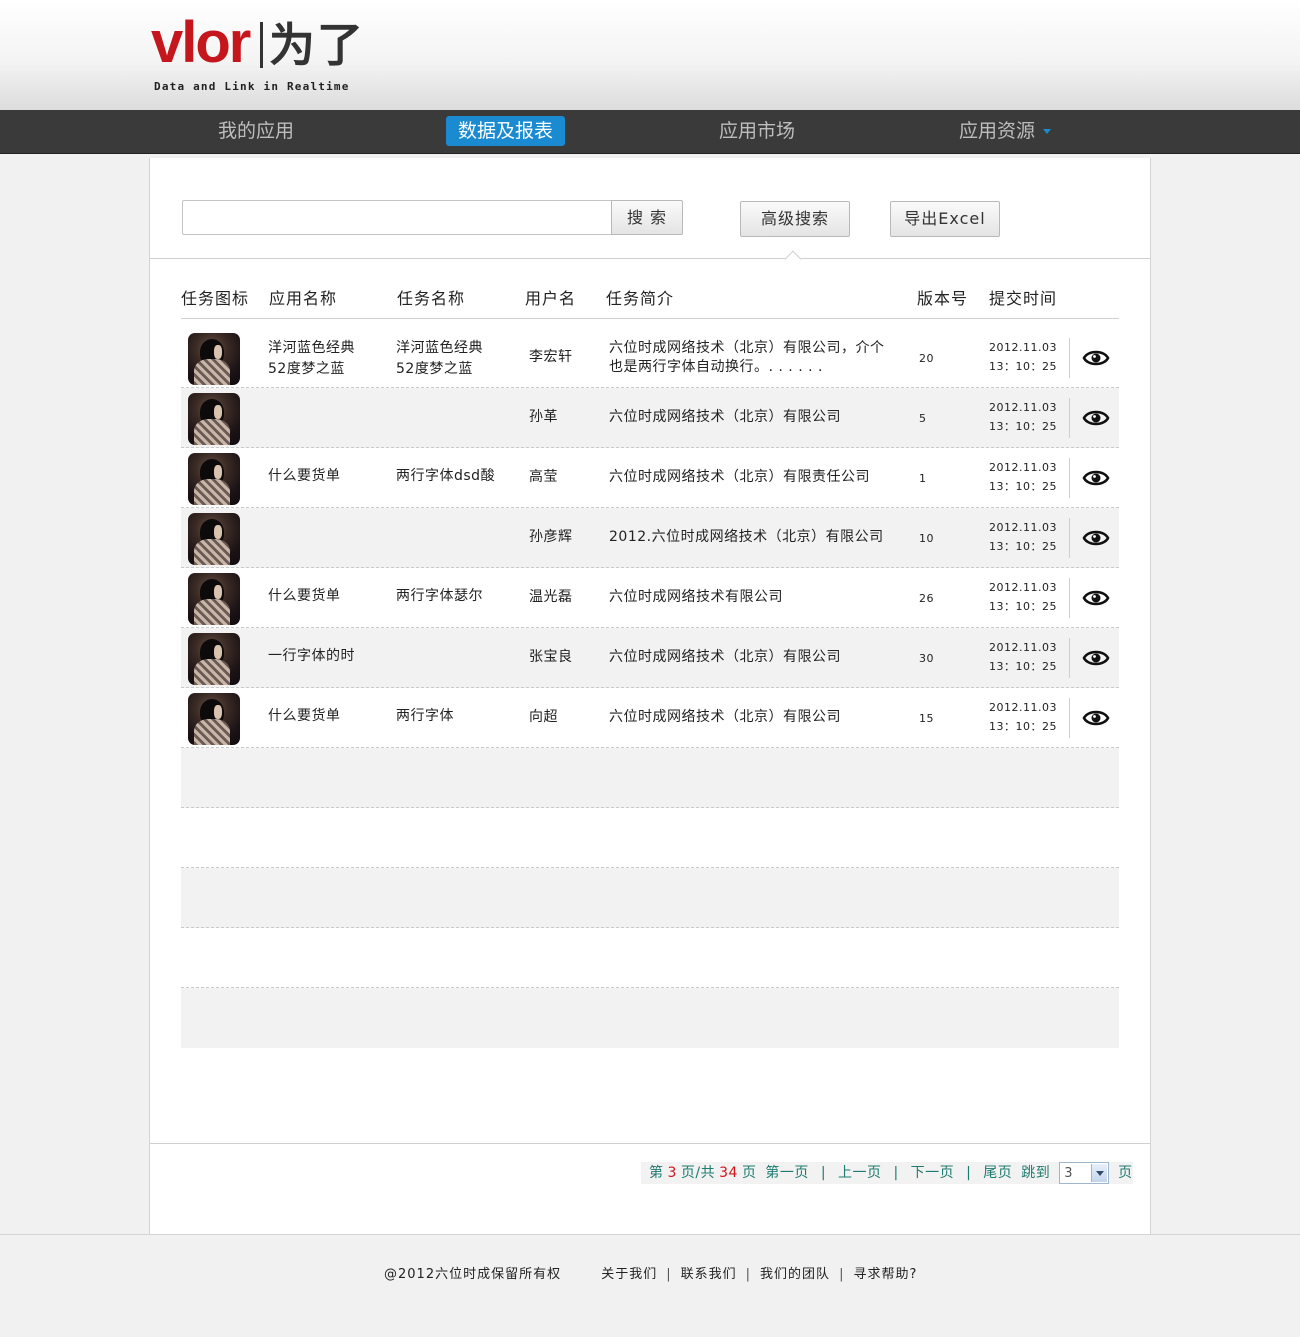  I want to click on task-name: 两行字体dsd酸, so click(446, 476).